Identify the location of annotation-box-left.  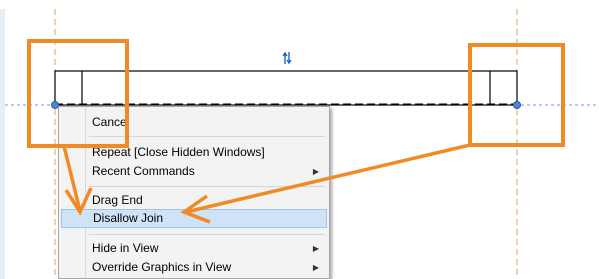
(78, 93).